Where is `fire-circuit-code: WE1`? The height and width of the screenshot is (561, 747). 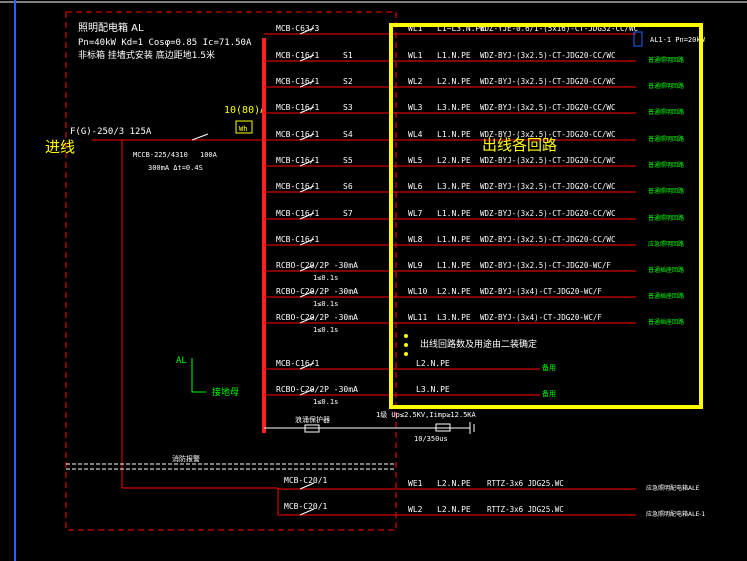
fire-circuit-code: WE1 is located at coordinates (415, 483).